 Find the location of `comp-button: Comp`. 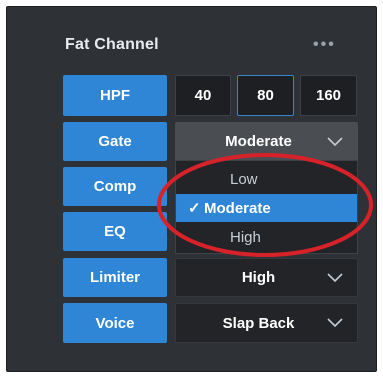

comp-button: Comp is located at coordinates (115, 186).